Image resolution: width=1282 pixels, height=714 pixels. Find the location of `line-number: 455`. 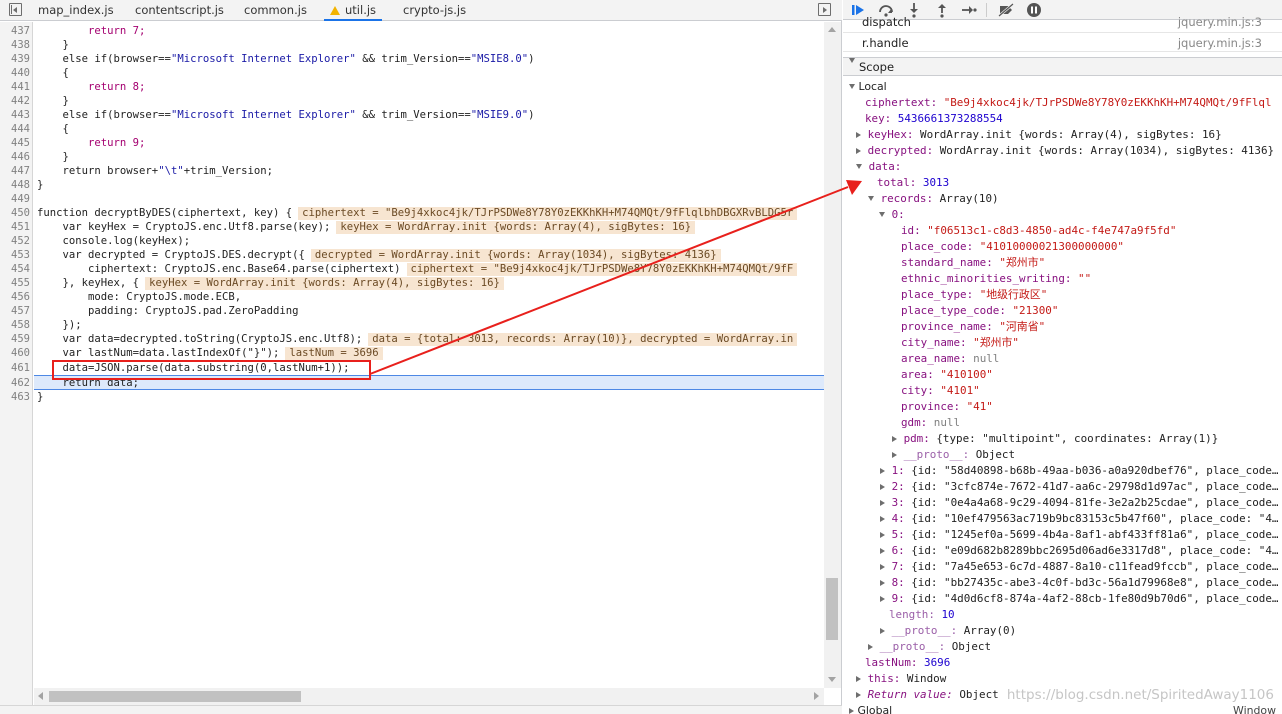

line-number: 455 is located at coordinates (15, 283).